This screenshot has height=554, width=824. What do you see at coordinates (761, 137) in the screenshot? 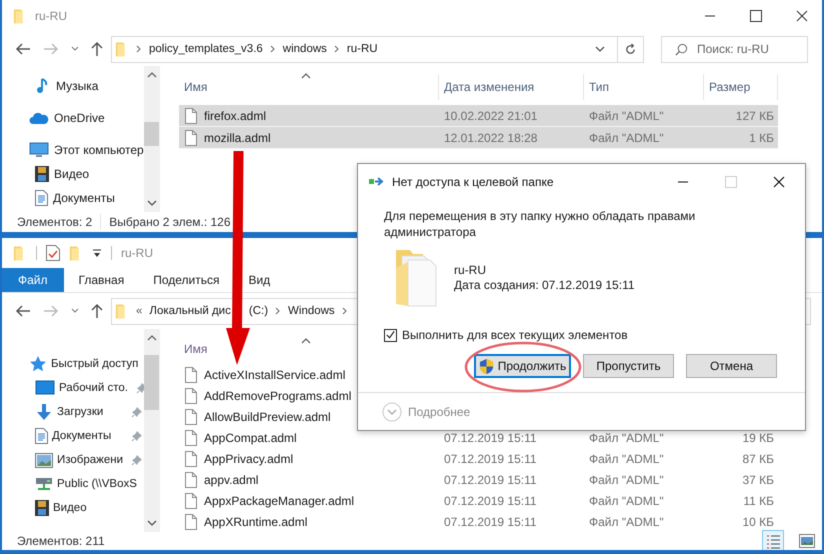
I see `size-cell-text: 1 КБ` at bounding box center [761, 137].